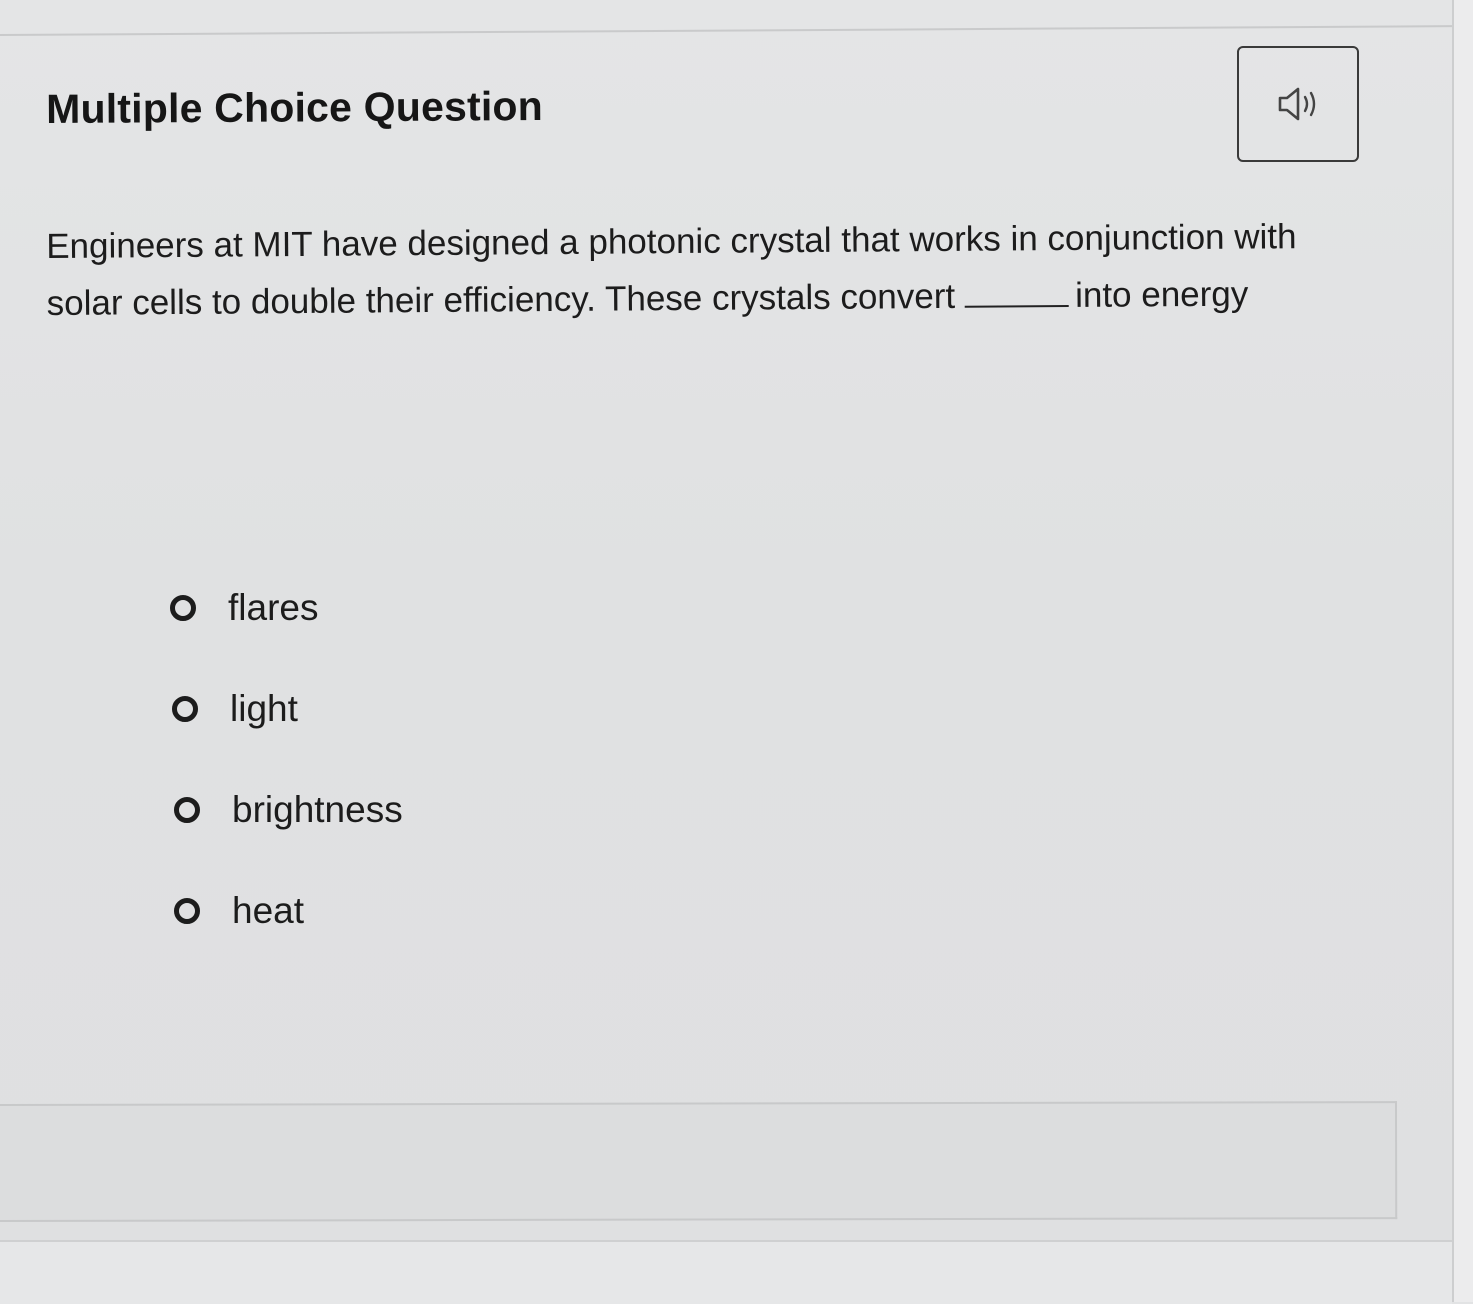  What do you see at coordinates (471, 709) in the screenshot?
I see `option-light: light` at bounding box center [471, 709].